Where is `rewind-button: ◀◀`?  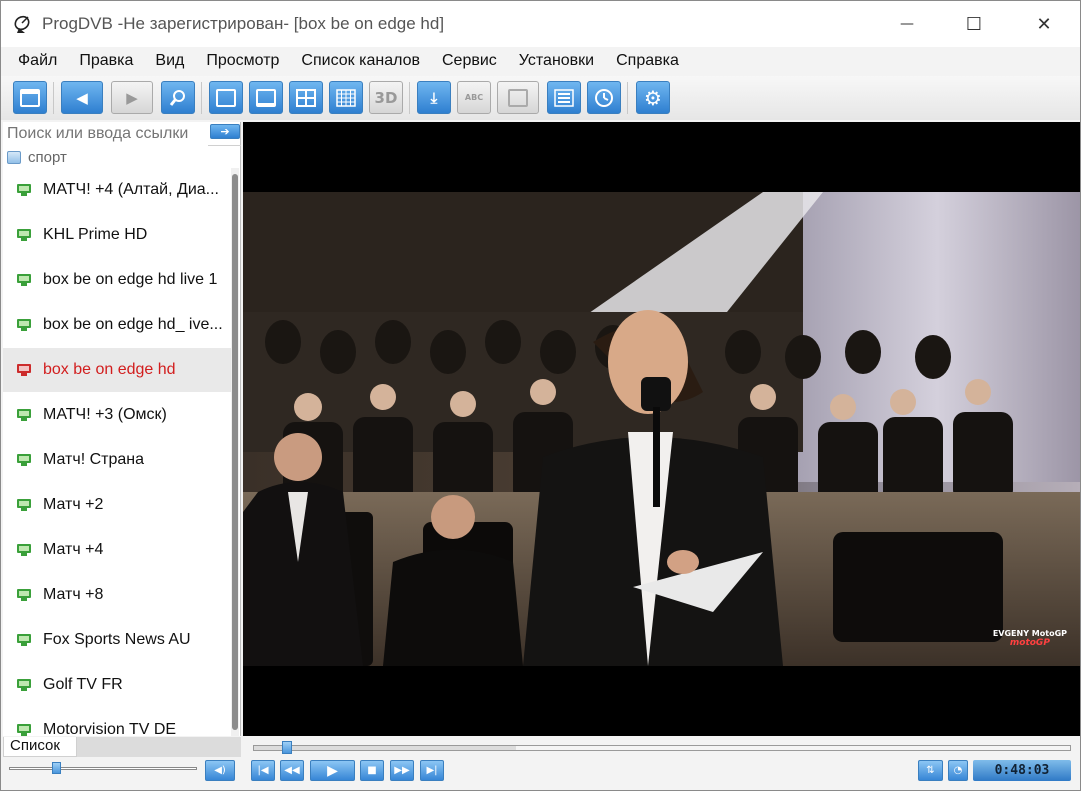 rewind-button: ◀◀ is located at coordinates (292, 770).